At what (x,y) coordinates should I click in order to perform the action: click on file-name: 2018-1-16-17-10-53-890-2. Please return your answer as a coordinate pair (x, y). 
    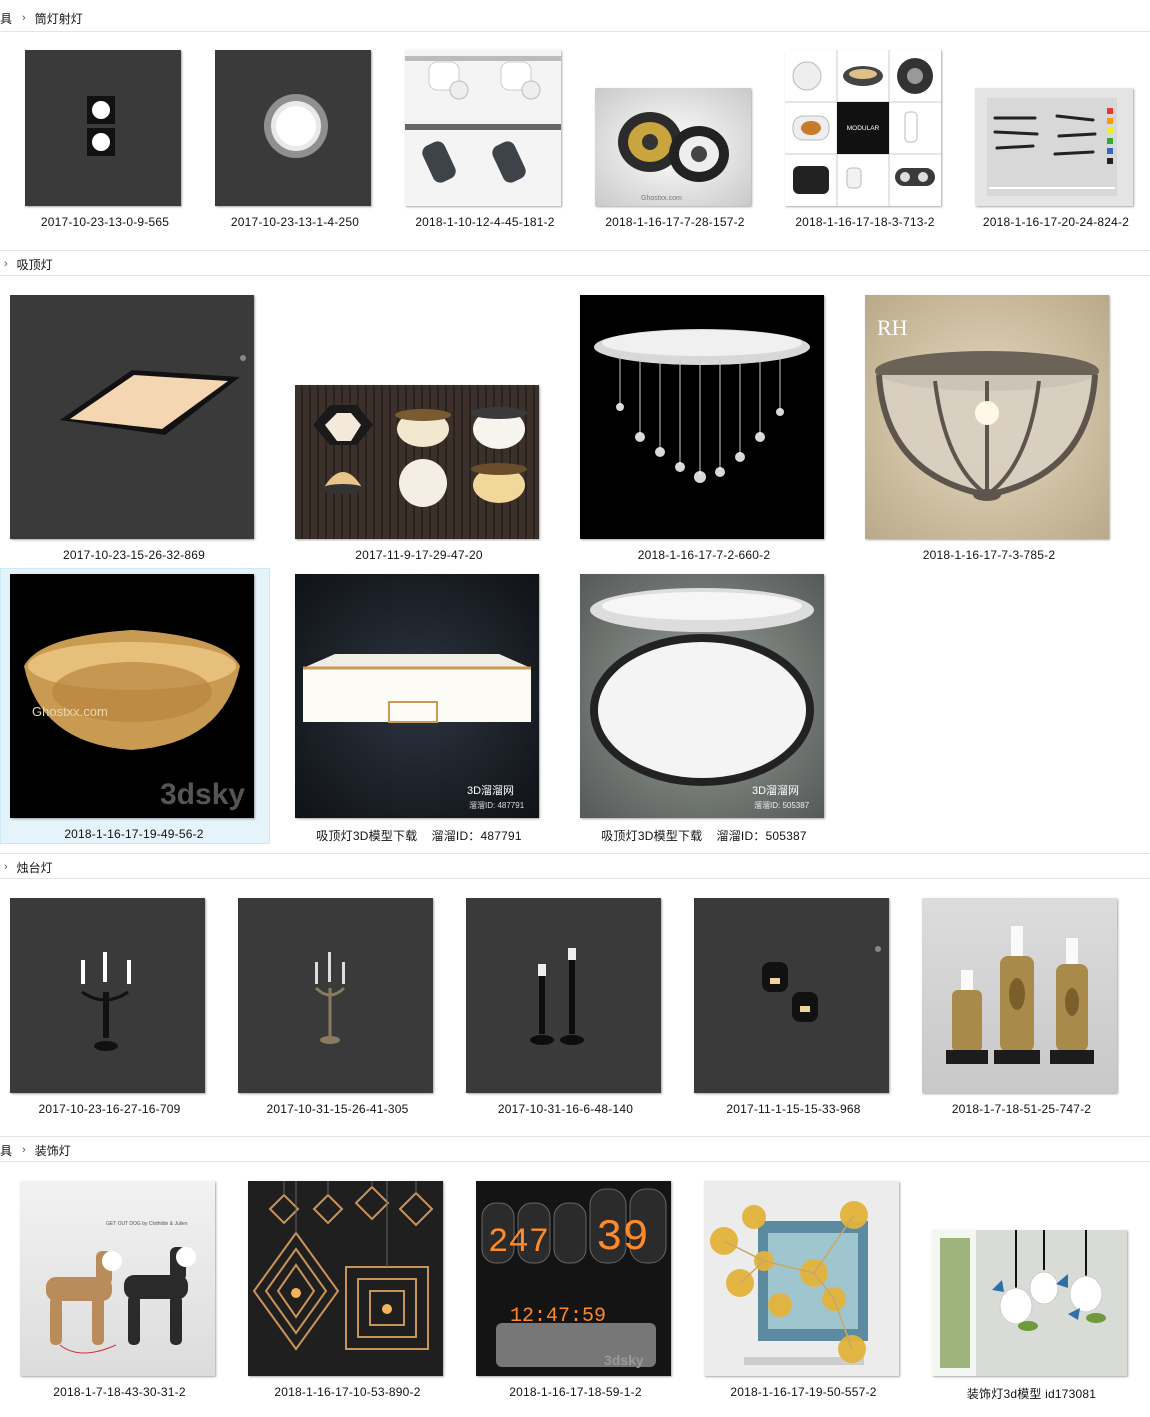
    Looking at the image, I should click on (347, 1392).